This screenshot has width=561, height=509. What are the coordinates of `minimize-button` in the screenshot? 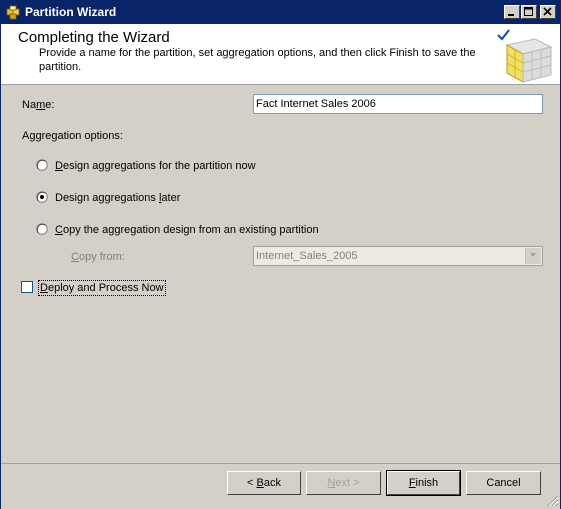 It's located at (512, 12).